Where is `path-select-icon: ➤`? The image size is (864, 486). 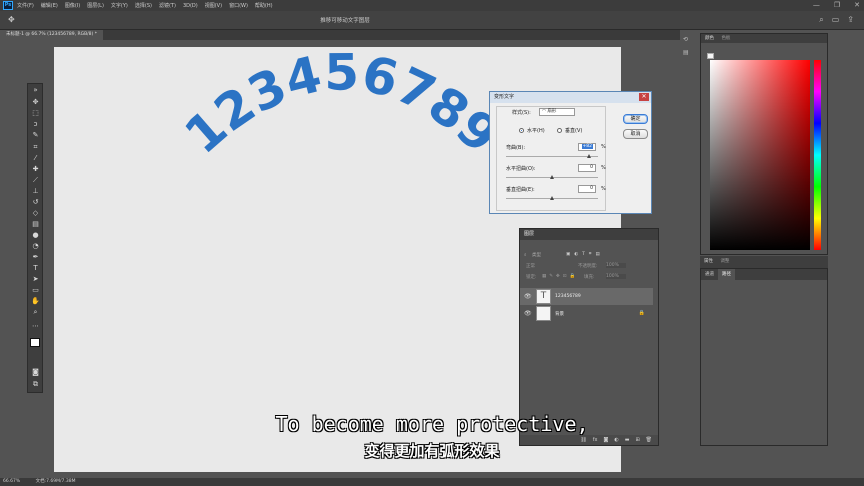
path-select-icon: ➤ is located at coordinates (35, 279).